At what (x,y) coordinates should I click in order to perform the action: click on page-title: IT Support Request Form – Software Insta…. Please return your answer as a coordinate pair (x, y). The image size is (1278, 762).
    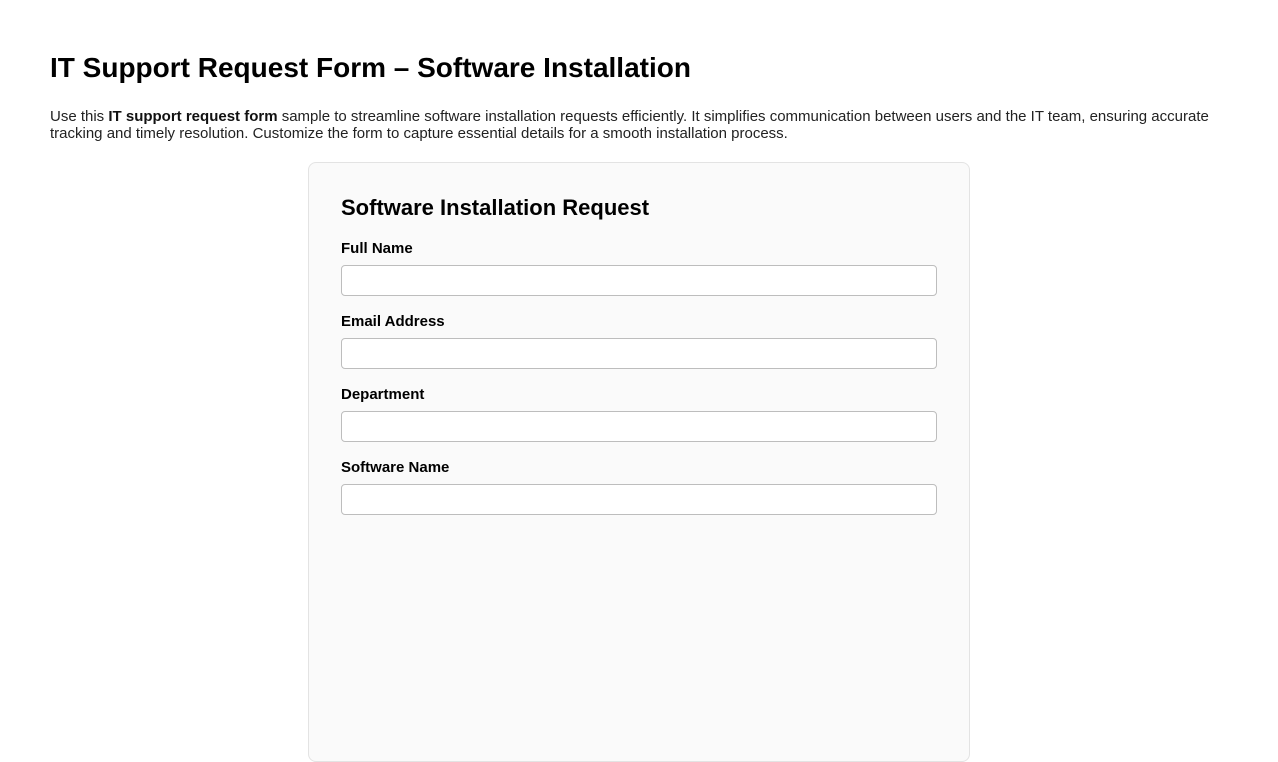
    Looking at the image, I should click on (370, 67).